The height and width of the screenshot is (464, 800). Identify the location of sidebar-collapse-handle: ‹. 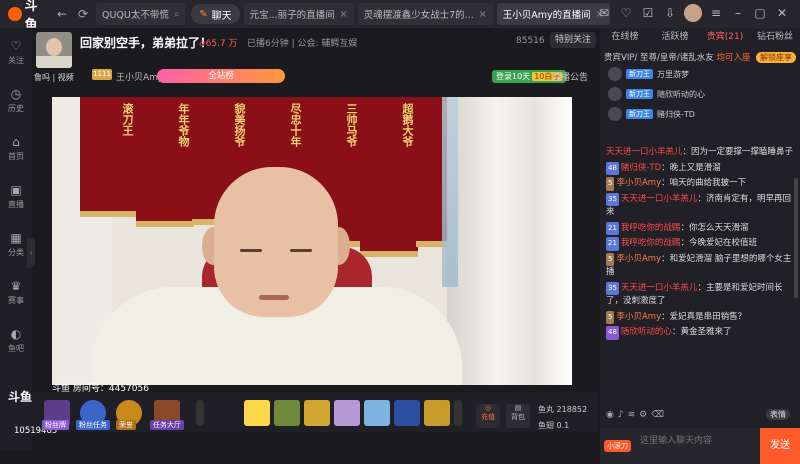
(31, 253).